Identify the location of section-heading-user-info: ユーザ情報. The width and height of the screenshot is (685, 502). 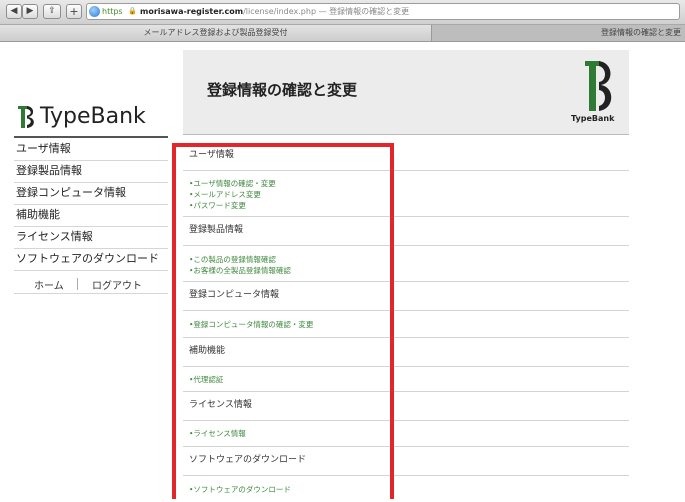
(406, 156).